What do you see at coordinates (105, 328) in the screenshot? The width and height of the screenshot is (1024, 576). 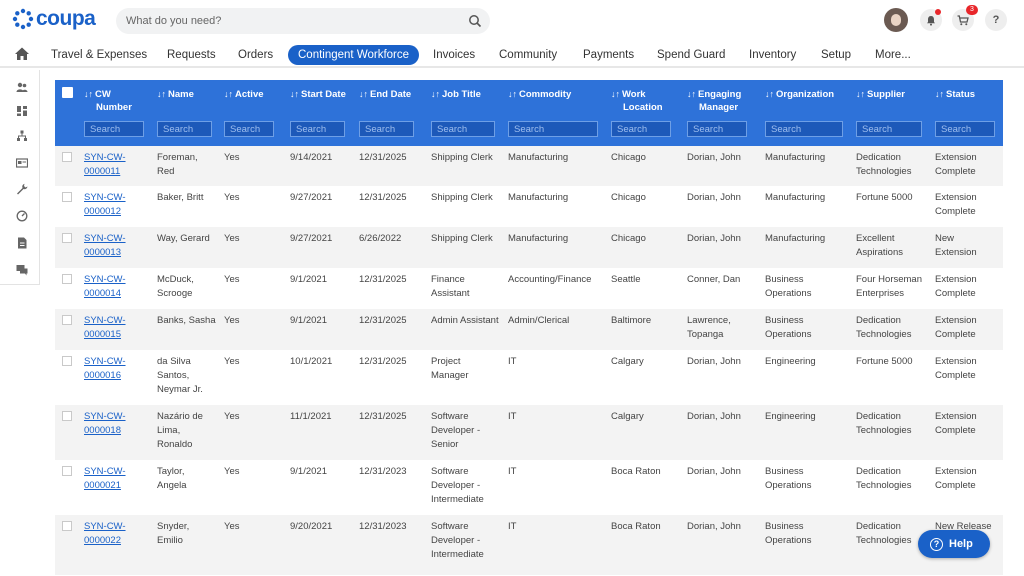 I see `cell-cw-number: SYN-CW- 0000015` at bounding box center [105, 328].